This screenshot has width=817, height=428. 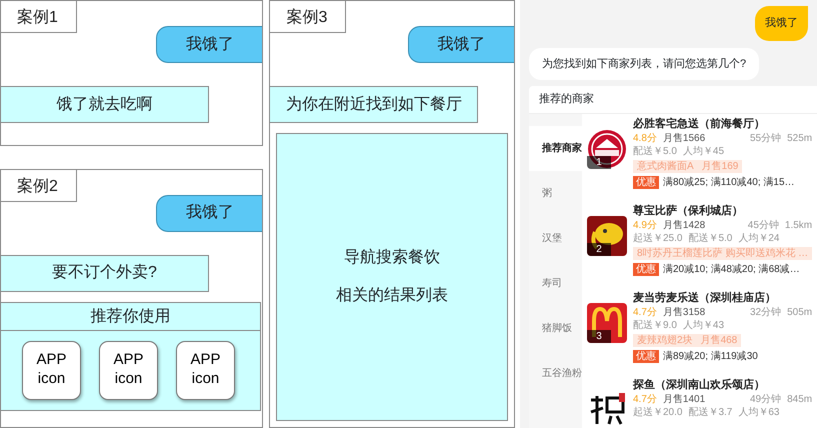 I want to click on merchant-name: 尊宝比萨（保利城店）, so click(x=688, y=211).